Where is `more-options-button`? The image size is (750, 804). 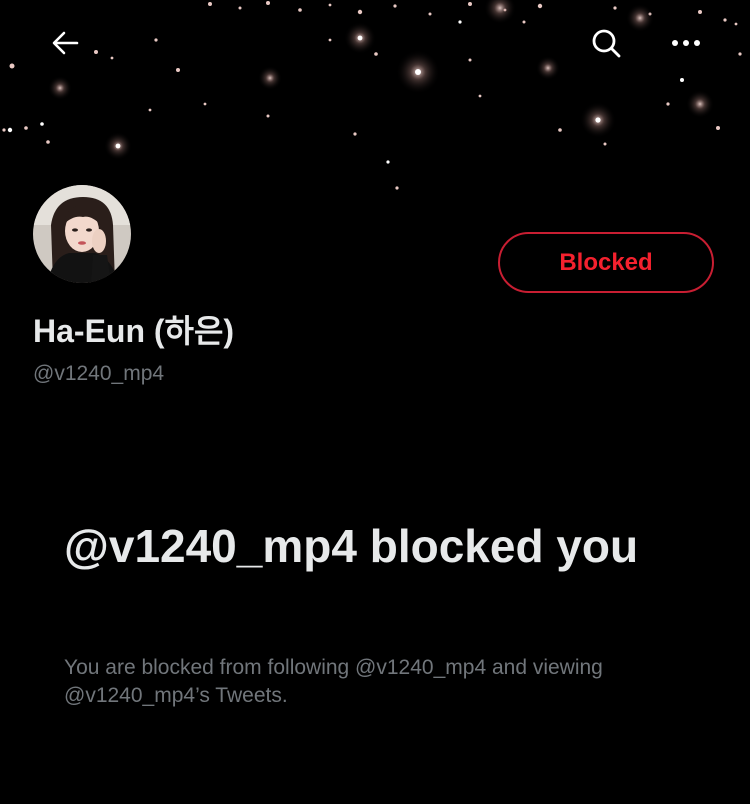
more-options-button is located at coordinates (686, 43).